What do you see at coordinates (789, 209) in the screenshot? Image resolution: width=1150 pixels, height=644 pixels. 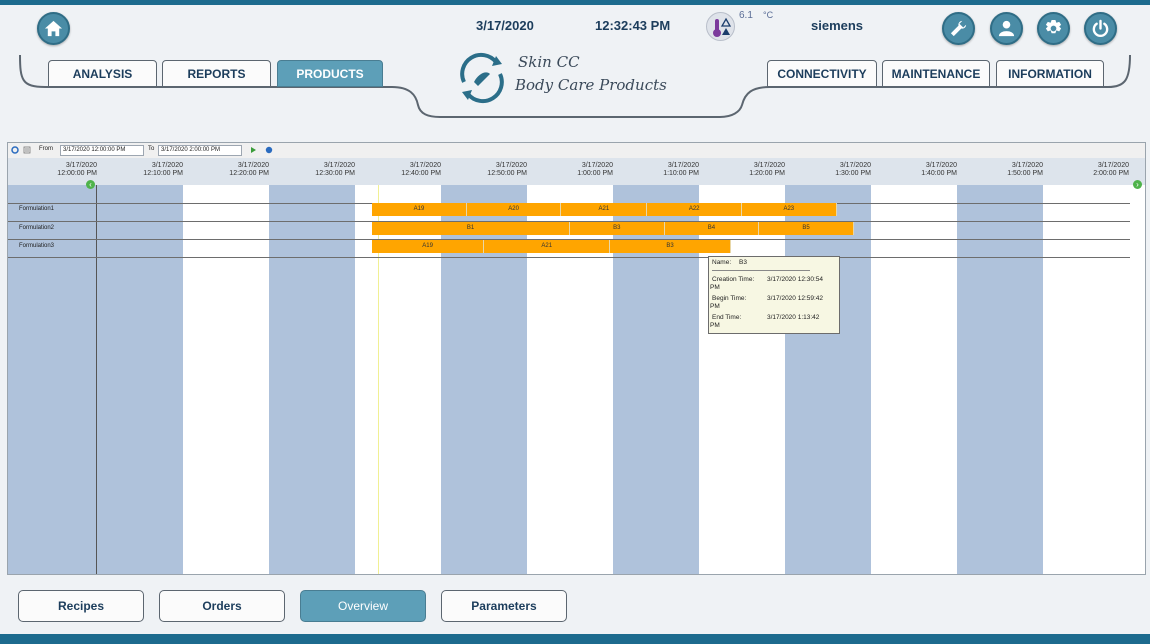 I see `task-bar: A23` at bounding box center [789, 209].